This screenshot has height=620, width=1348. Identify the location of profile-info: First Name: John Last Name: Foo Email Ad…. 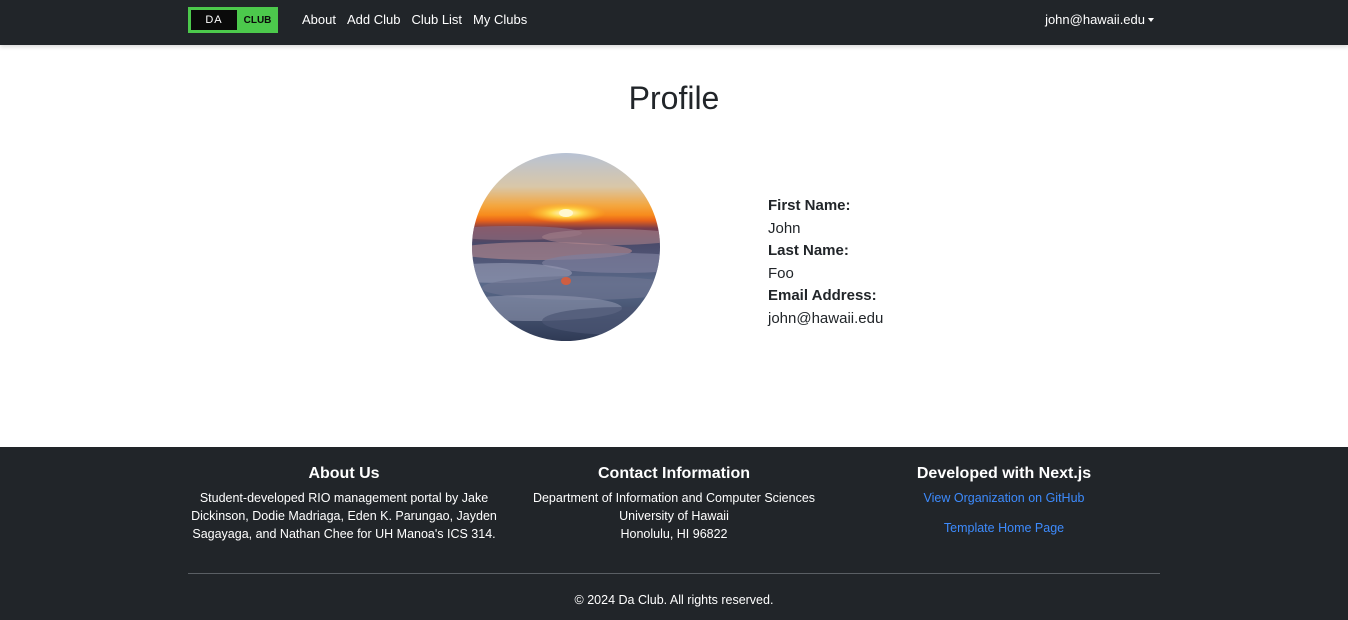
(825, 262).